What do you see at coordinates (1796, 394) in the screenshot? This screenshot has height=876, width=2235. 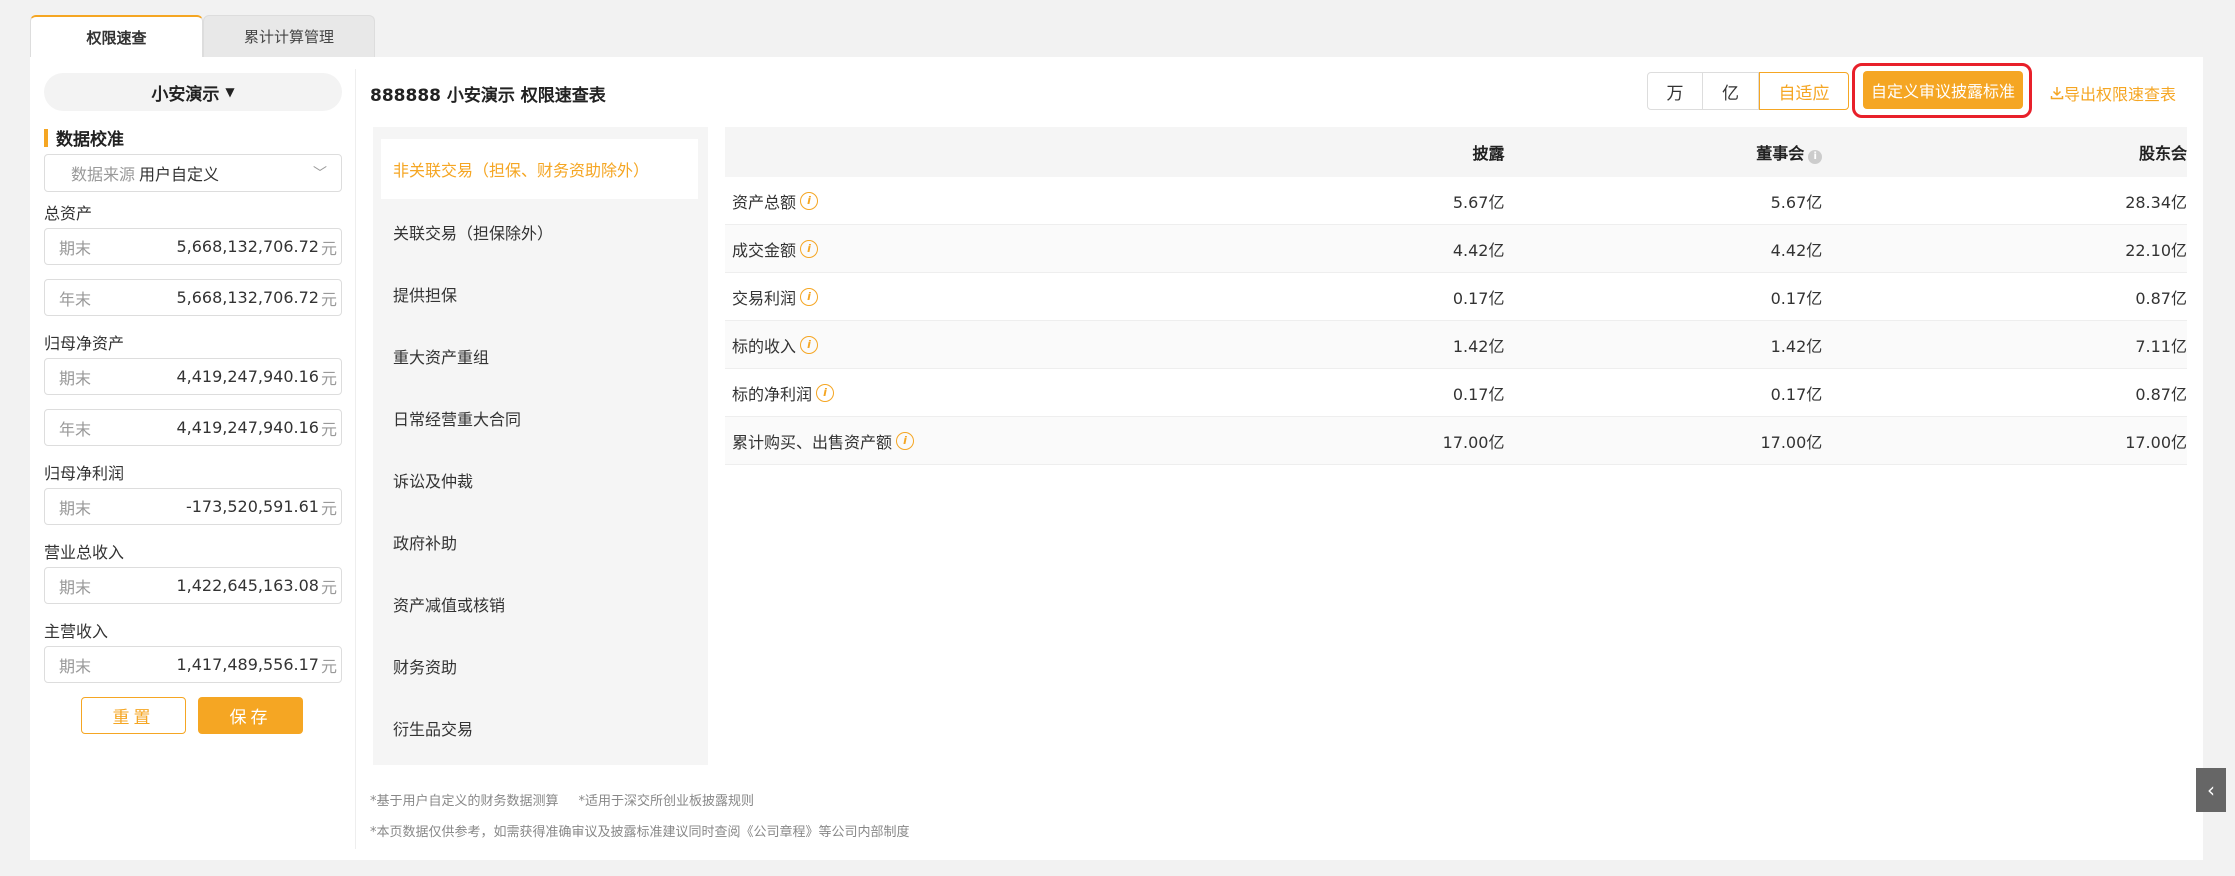 I see `cell-board: 0.17亿` at bounding box center [1796, 394].